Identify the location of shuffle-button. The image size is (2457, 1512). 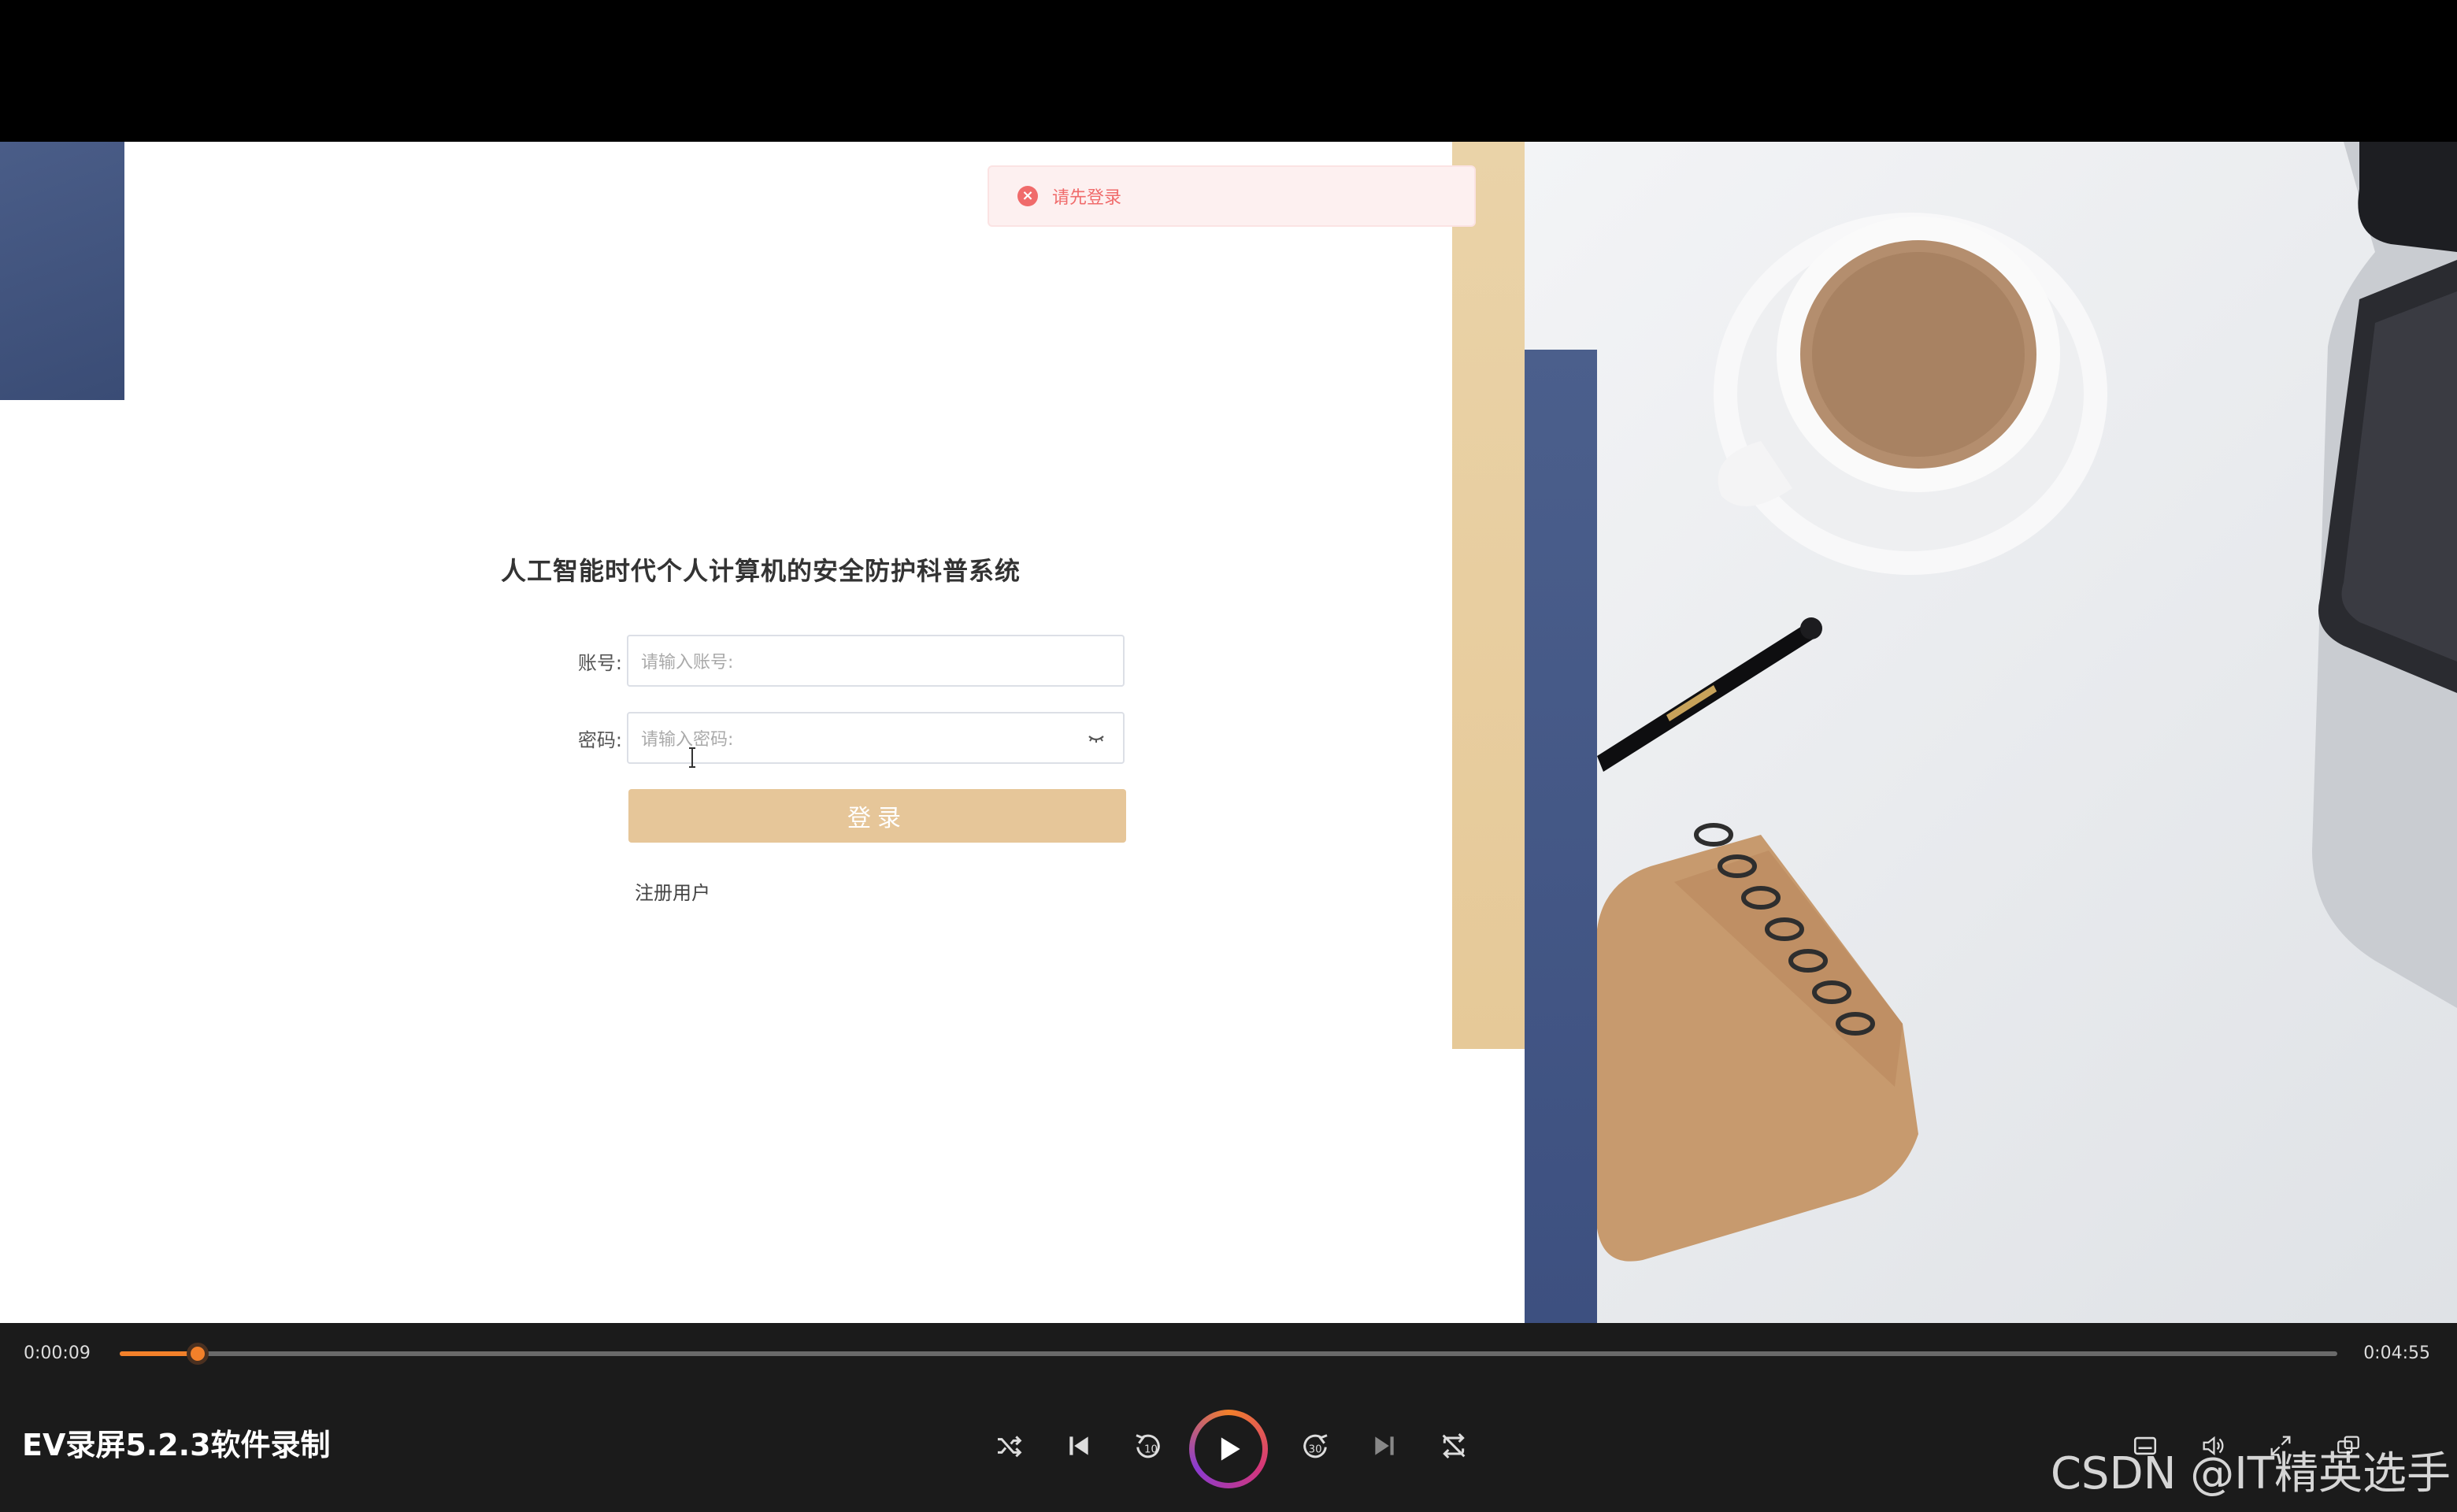
(1009, 1445).